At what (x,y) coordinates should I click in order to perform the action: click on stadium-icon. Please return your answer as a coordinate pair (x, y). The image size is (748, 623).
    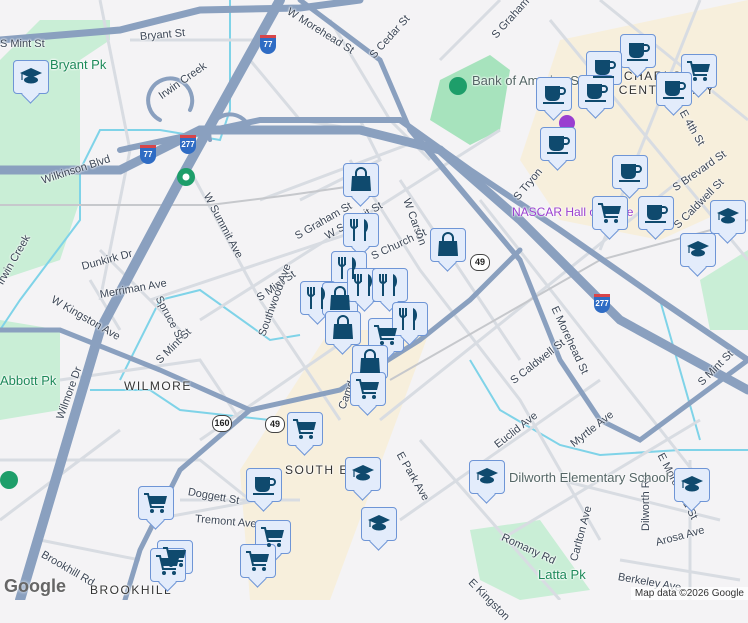
    Looking at the image, I should click on (458, 86).